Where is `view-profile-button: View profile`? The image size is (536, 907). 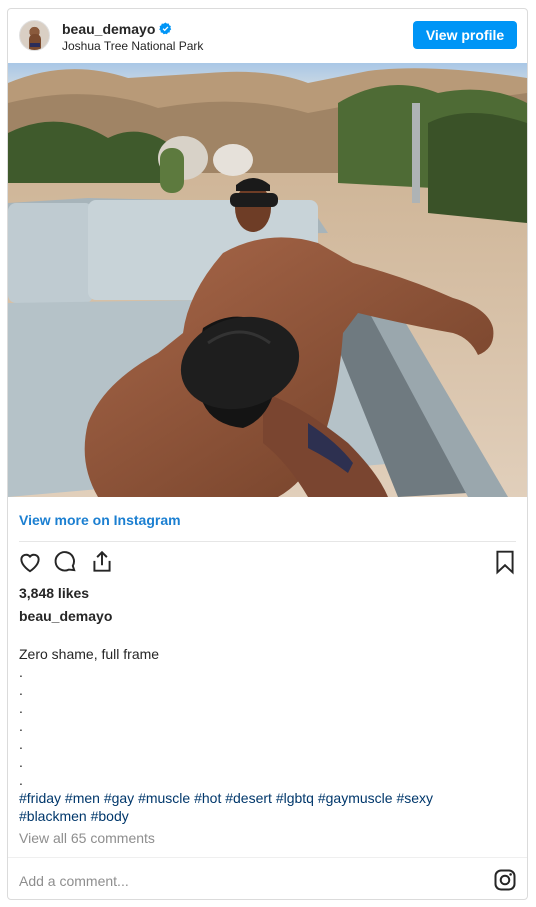
view-profile-button: View profile is located at coordinates (465, 35).